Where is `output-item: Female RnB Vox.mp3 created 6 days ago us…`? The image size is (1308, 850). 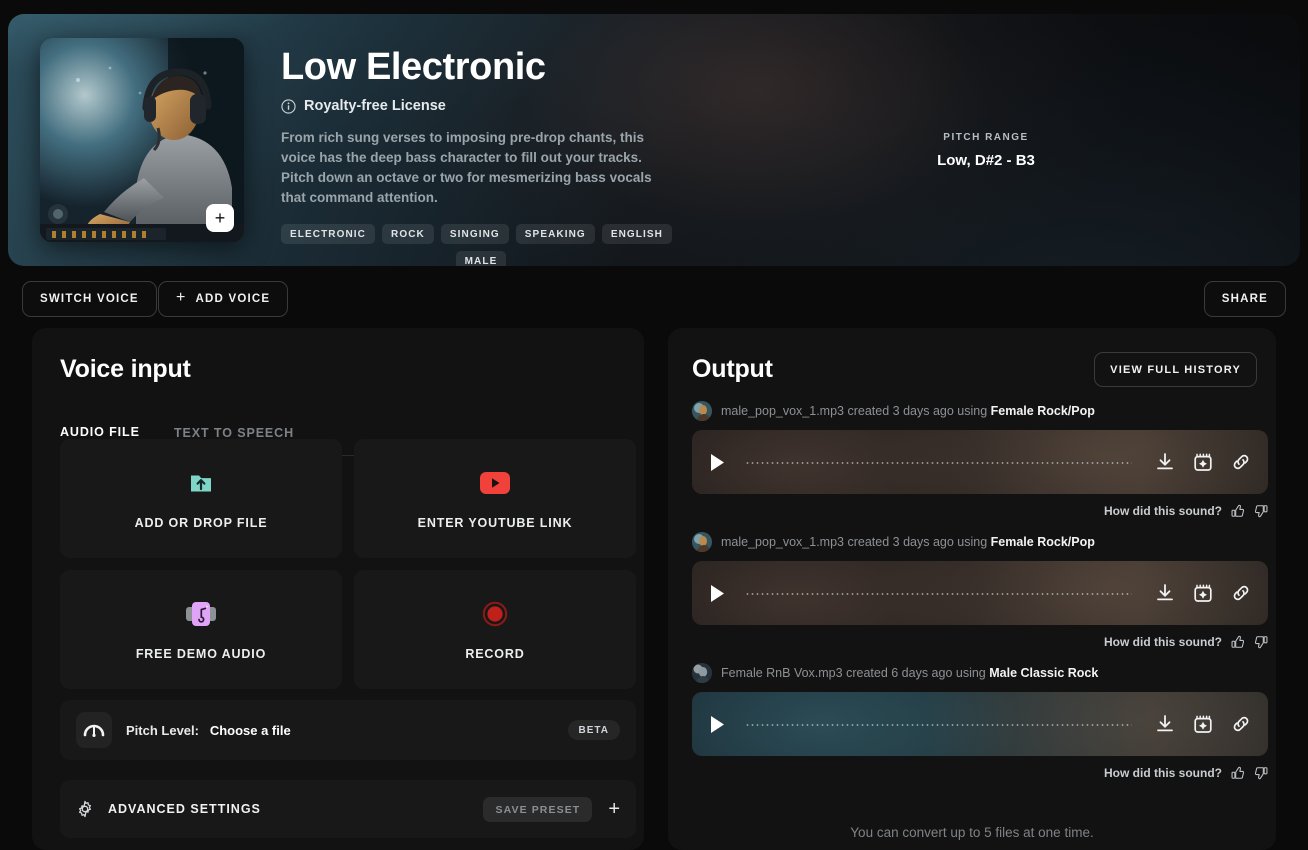 output-item: Female RnB Vox.mp3 created 6 days ago us… is located at coordinates (980, 721).